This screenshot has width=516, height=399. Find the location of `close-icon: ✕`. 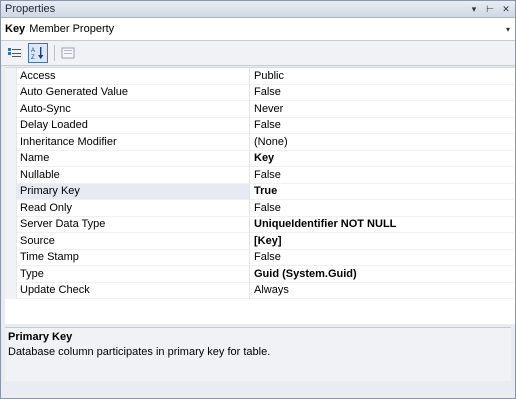

close-icon: ✕ is located at coordinates (506, 9).